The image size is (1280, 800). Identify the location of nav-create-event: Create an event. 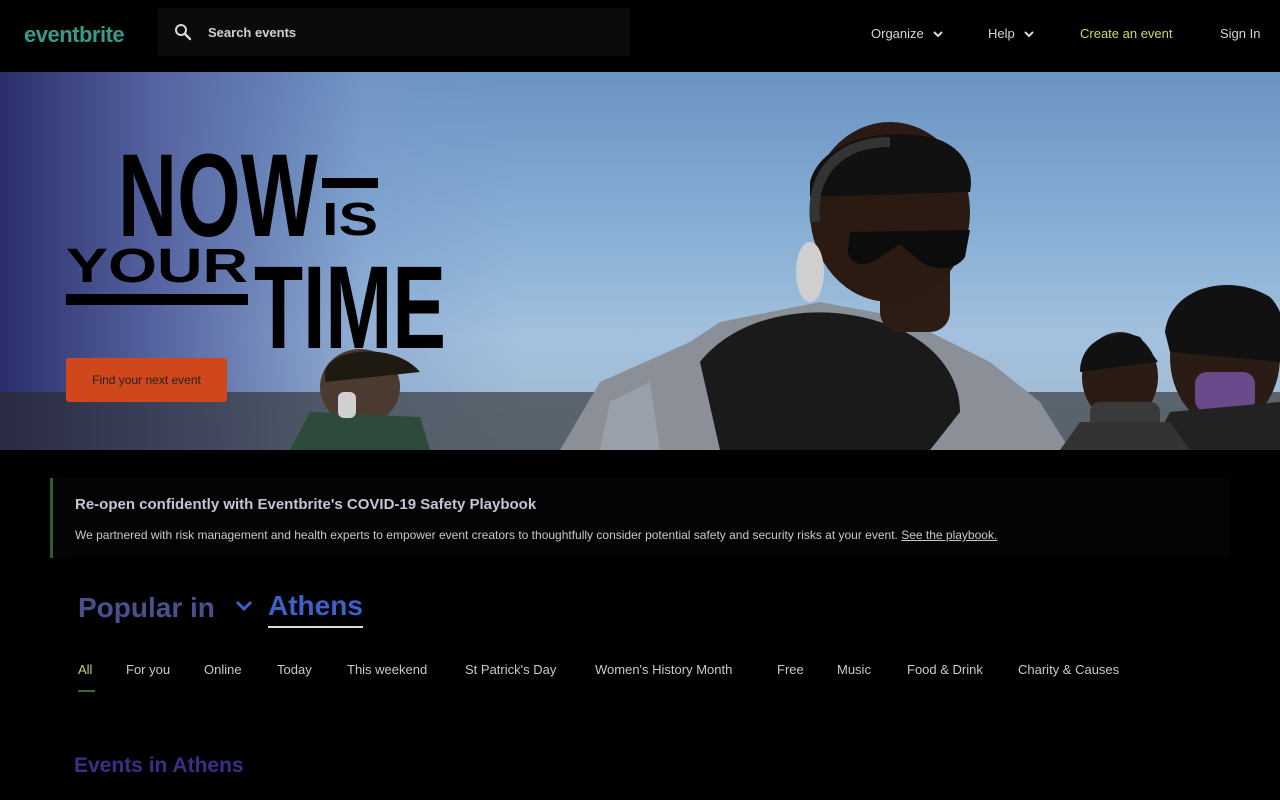
(1126, 33).